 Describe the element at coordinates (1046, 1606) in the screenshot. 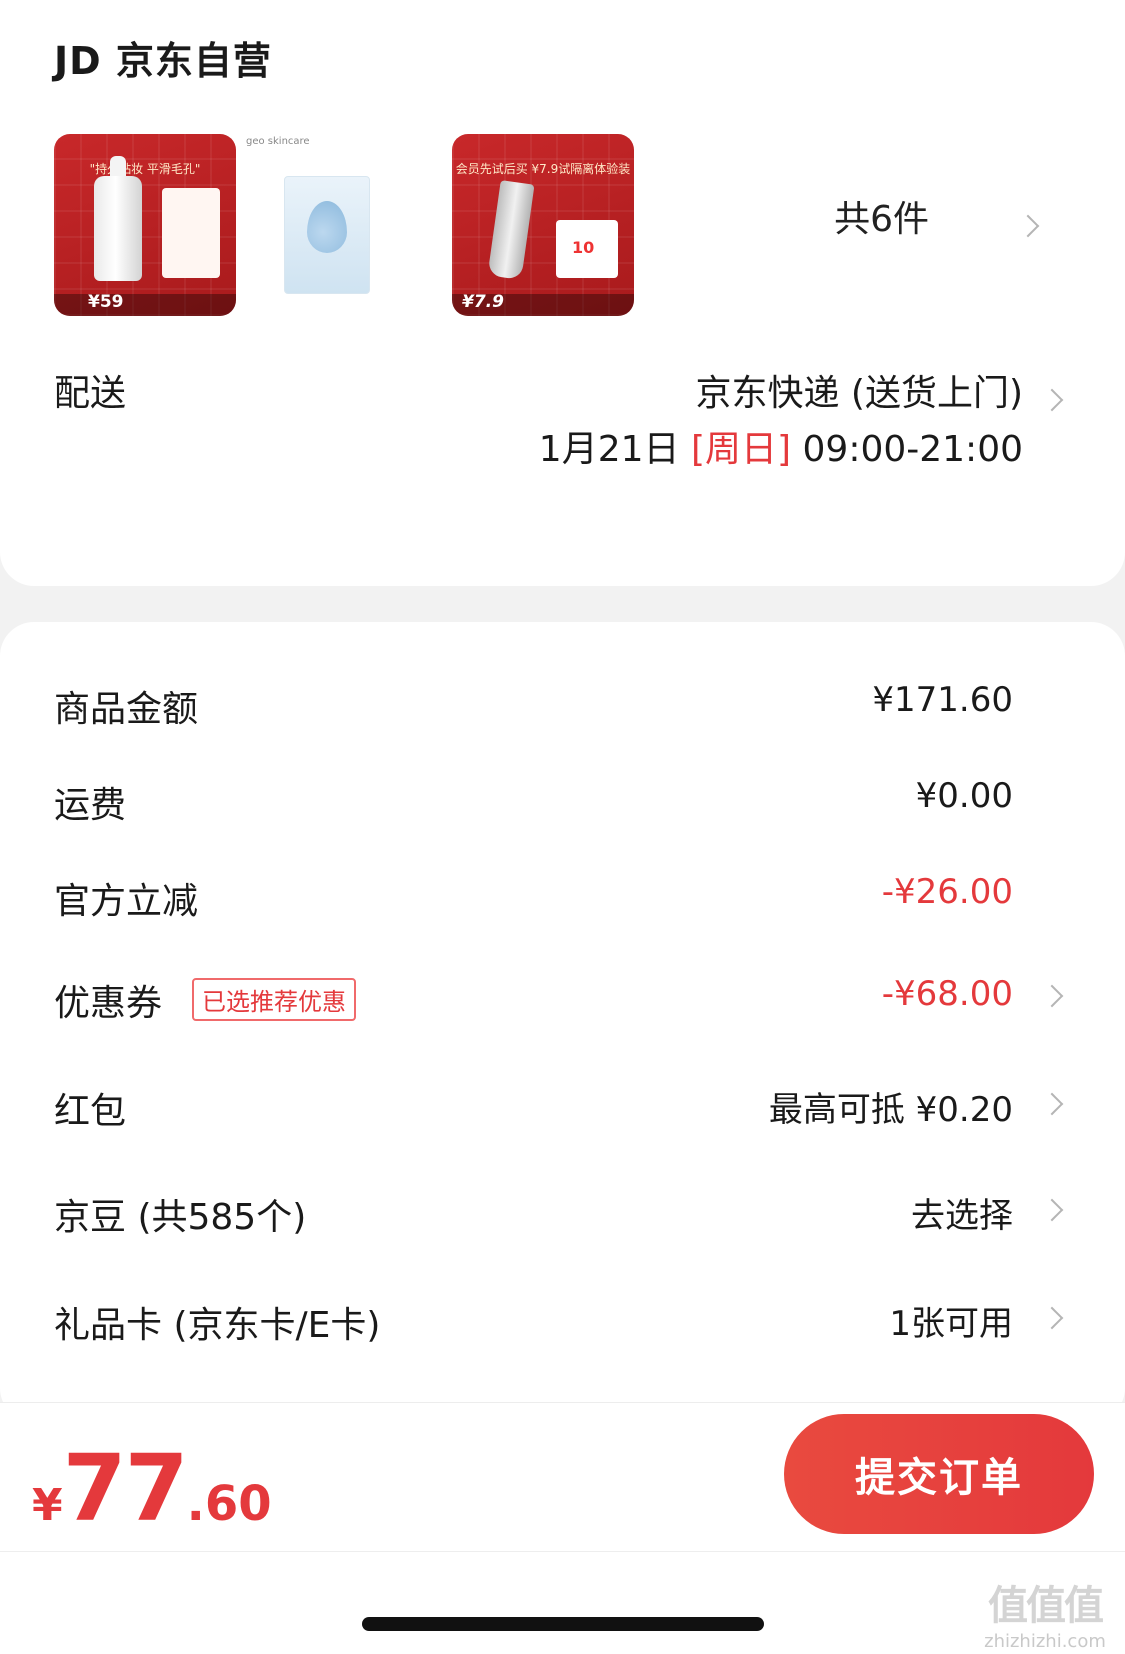

I see `watermark-logo: 值值值` at that location.